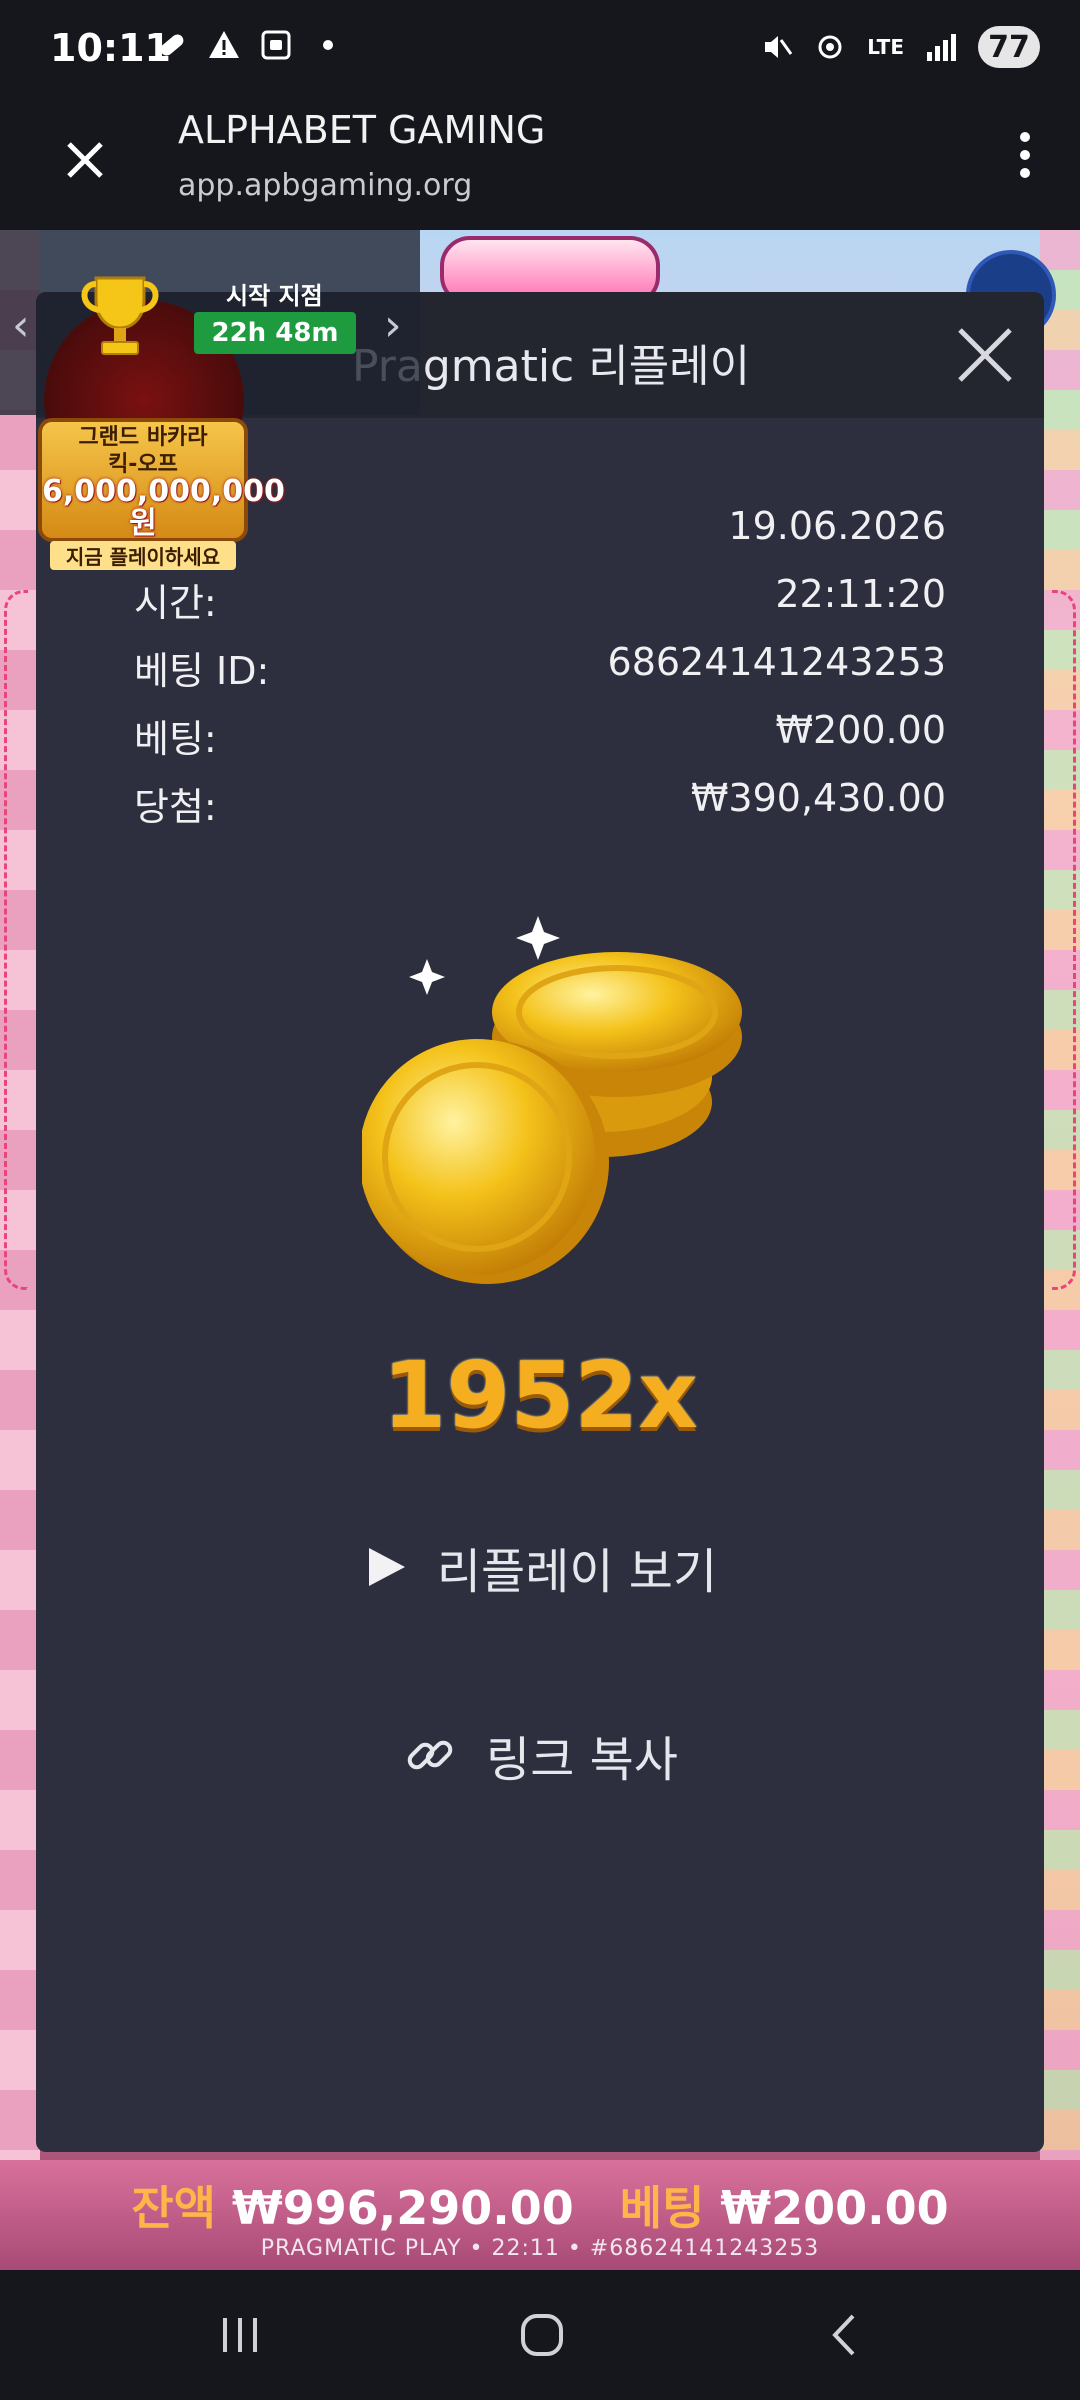 Image resolution: width=1080 pixels, height=2400 pixels. I want to click on page-title: ALPHABET GAMING, so click(362, 130).